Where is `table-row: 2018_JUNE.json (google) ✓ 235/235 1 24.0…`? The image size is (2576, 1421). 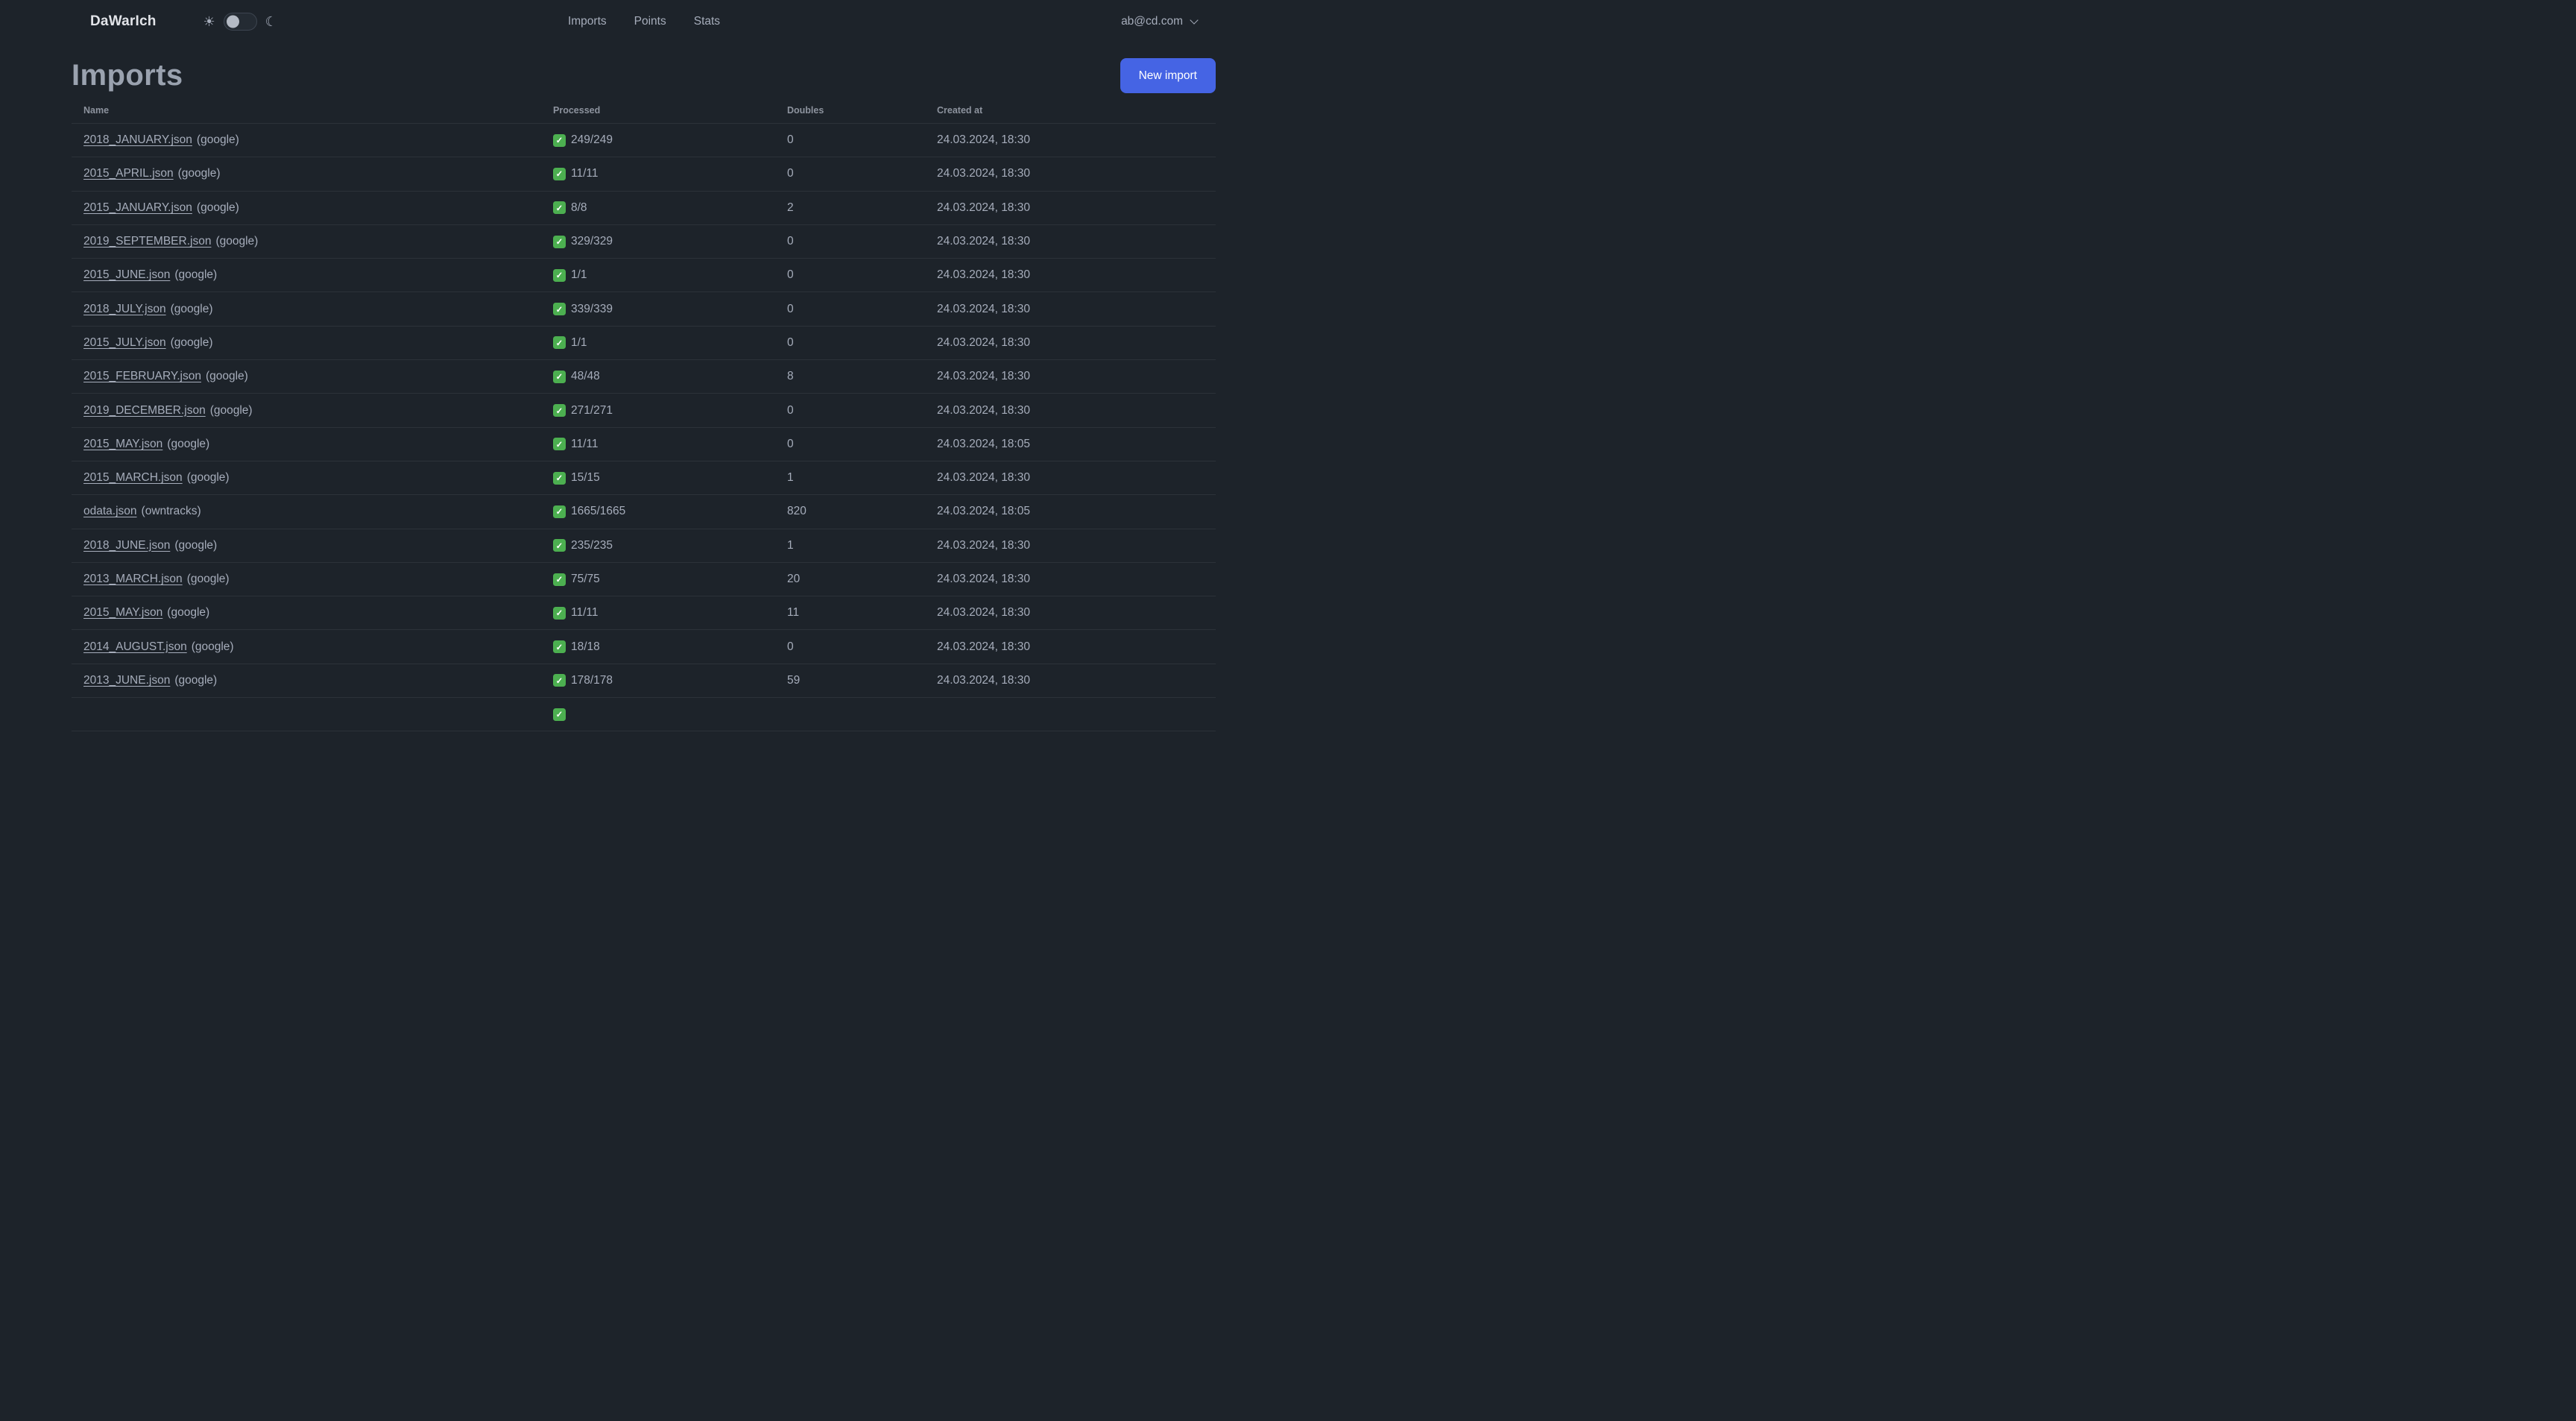 table-row: 2018_JUNE.json (google) ✓ 235/235 1 24.0… is located at coordinates (644, 546).